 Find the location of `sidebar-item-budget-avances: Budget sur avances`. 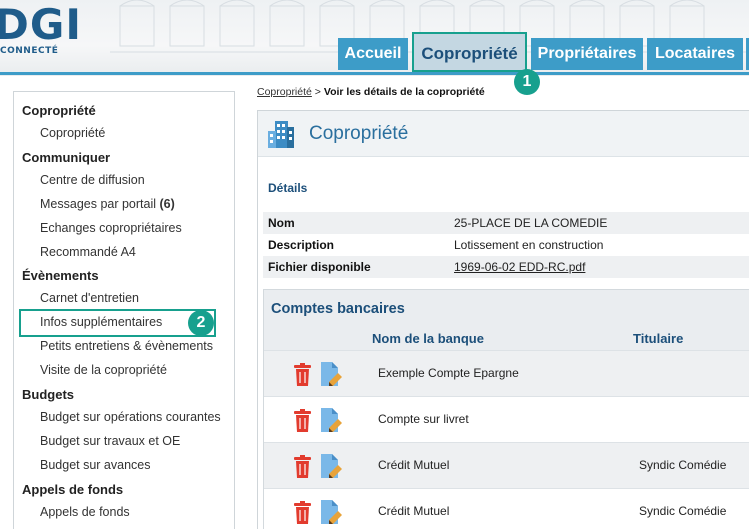

sidebar-item-budget-avances: Budget sur avances is located at coordinates (95, 465).